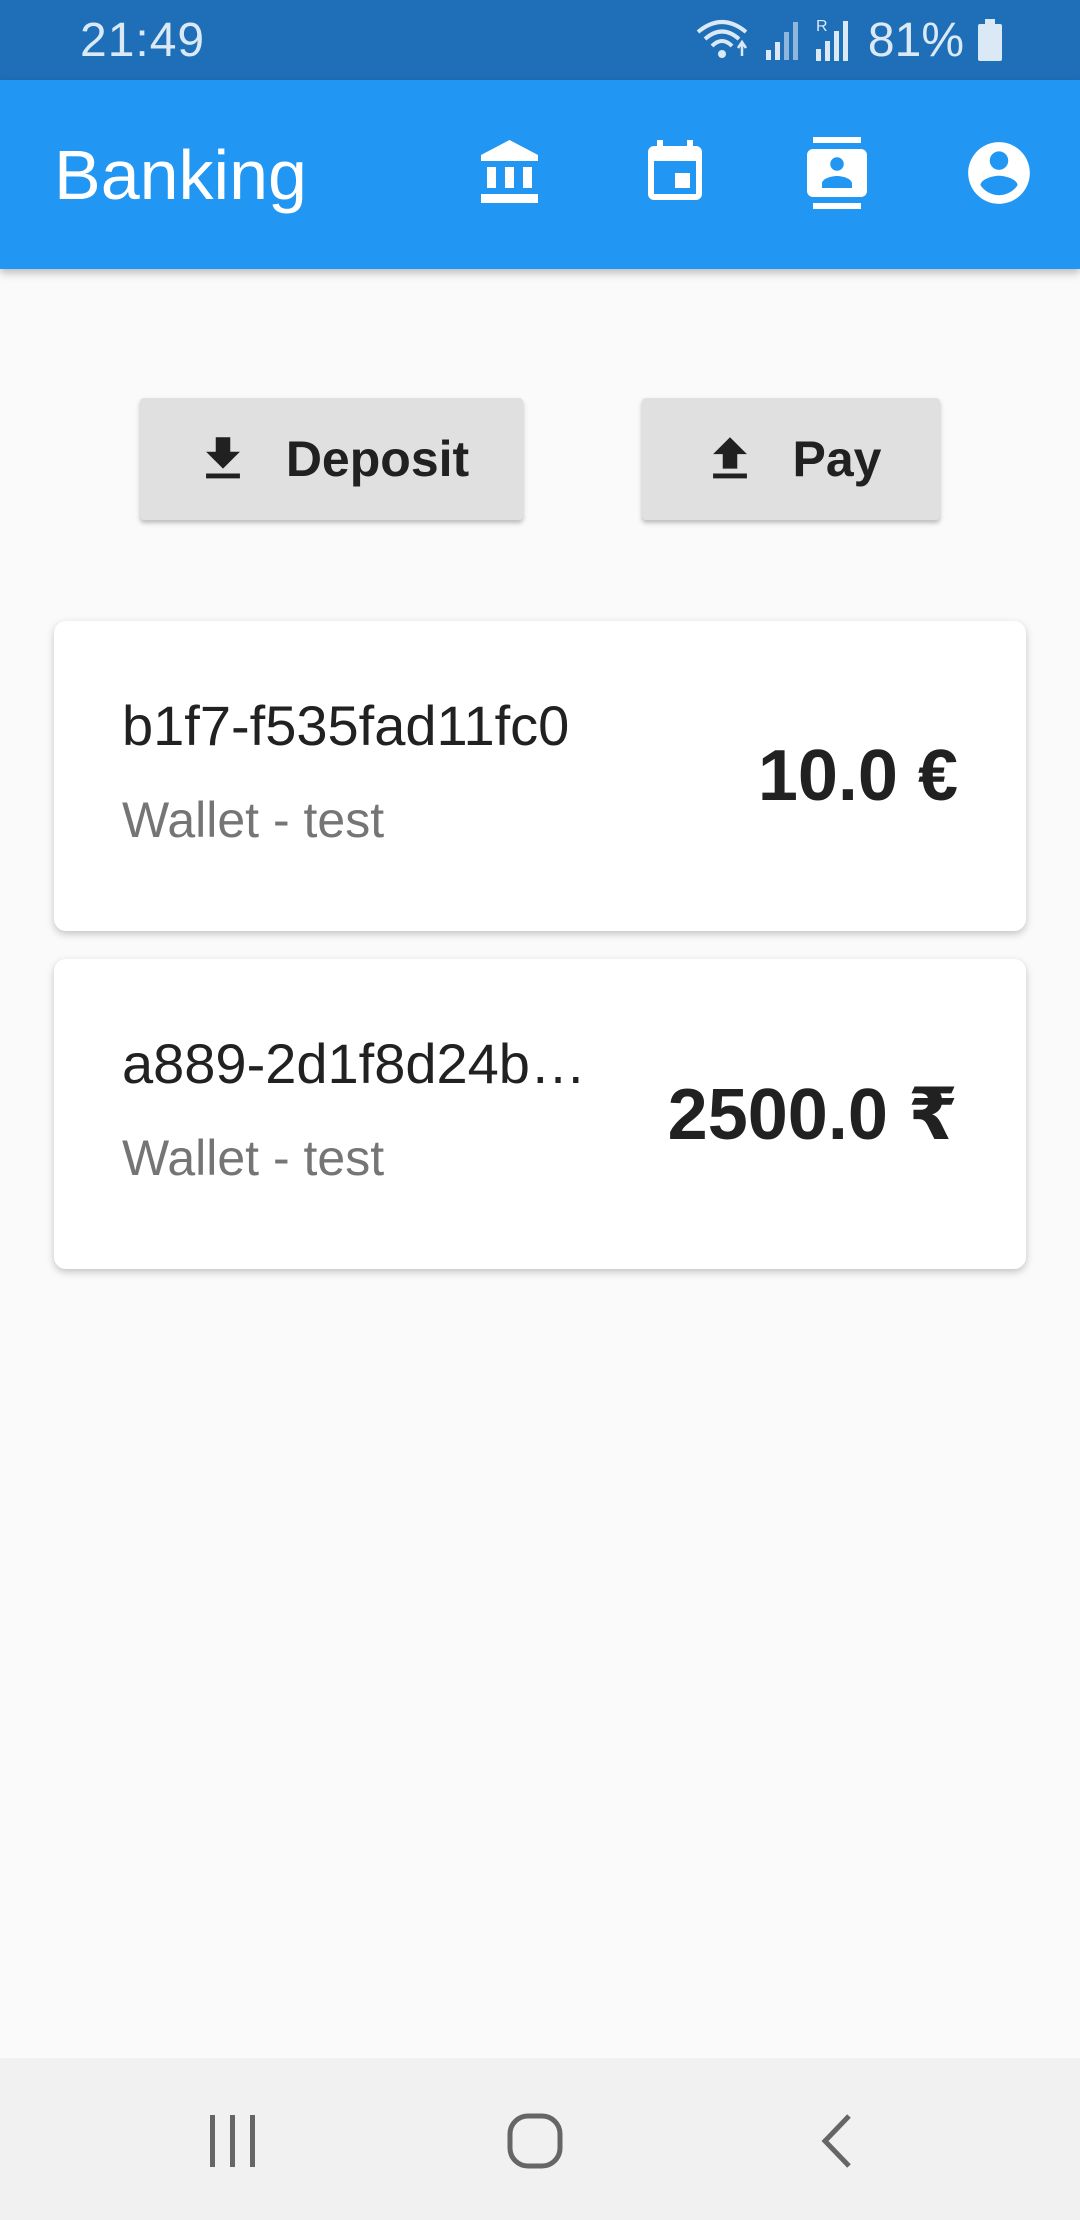  I want to click on status-bar: 21:49 R 81%, so click(540, 40).